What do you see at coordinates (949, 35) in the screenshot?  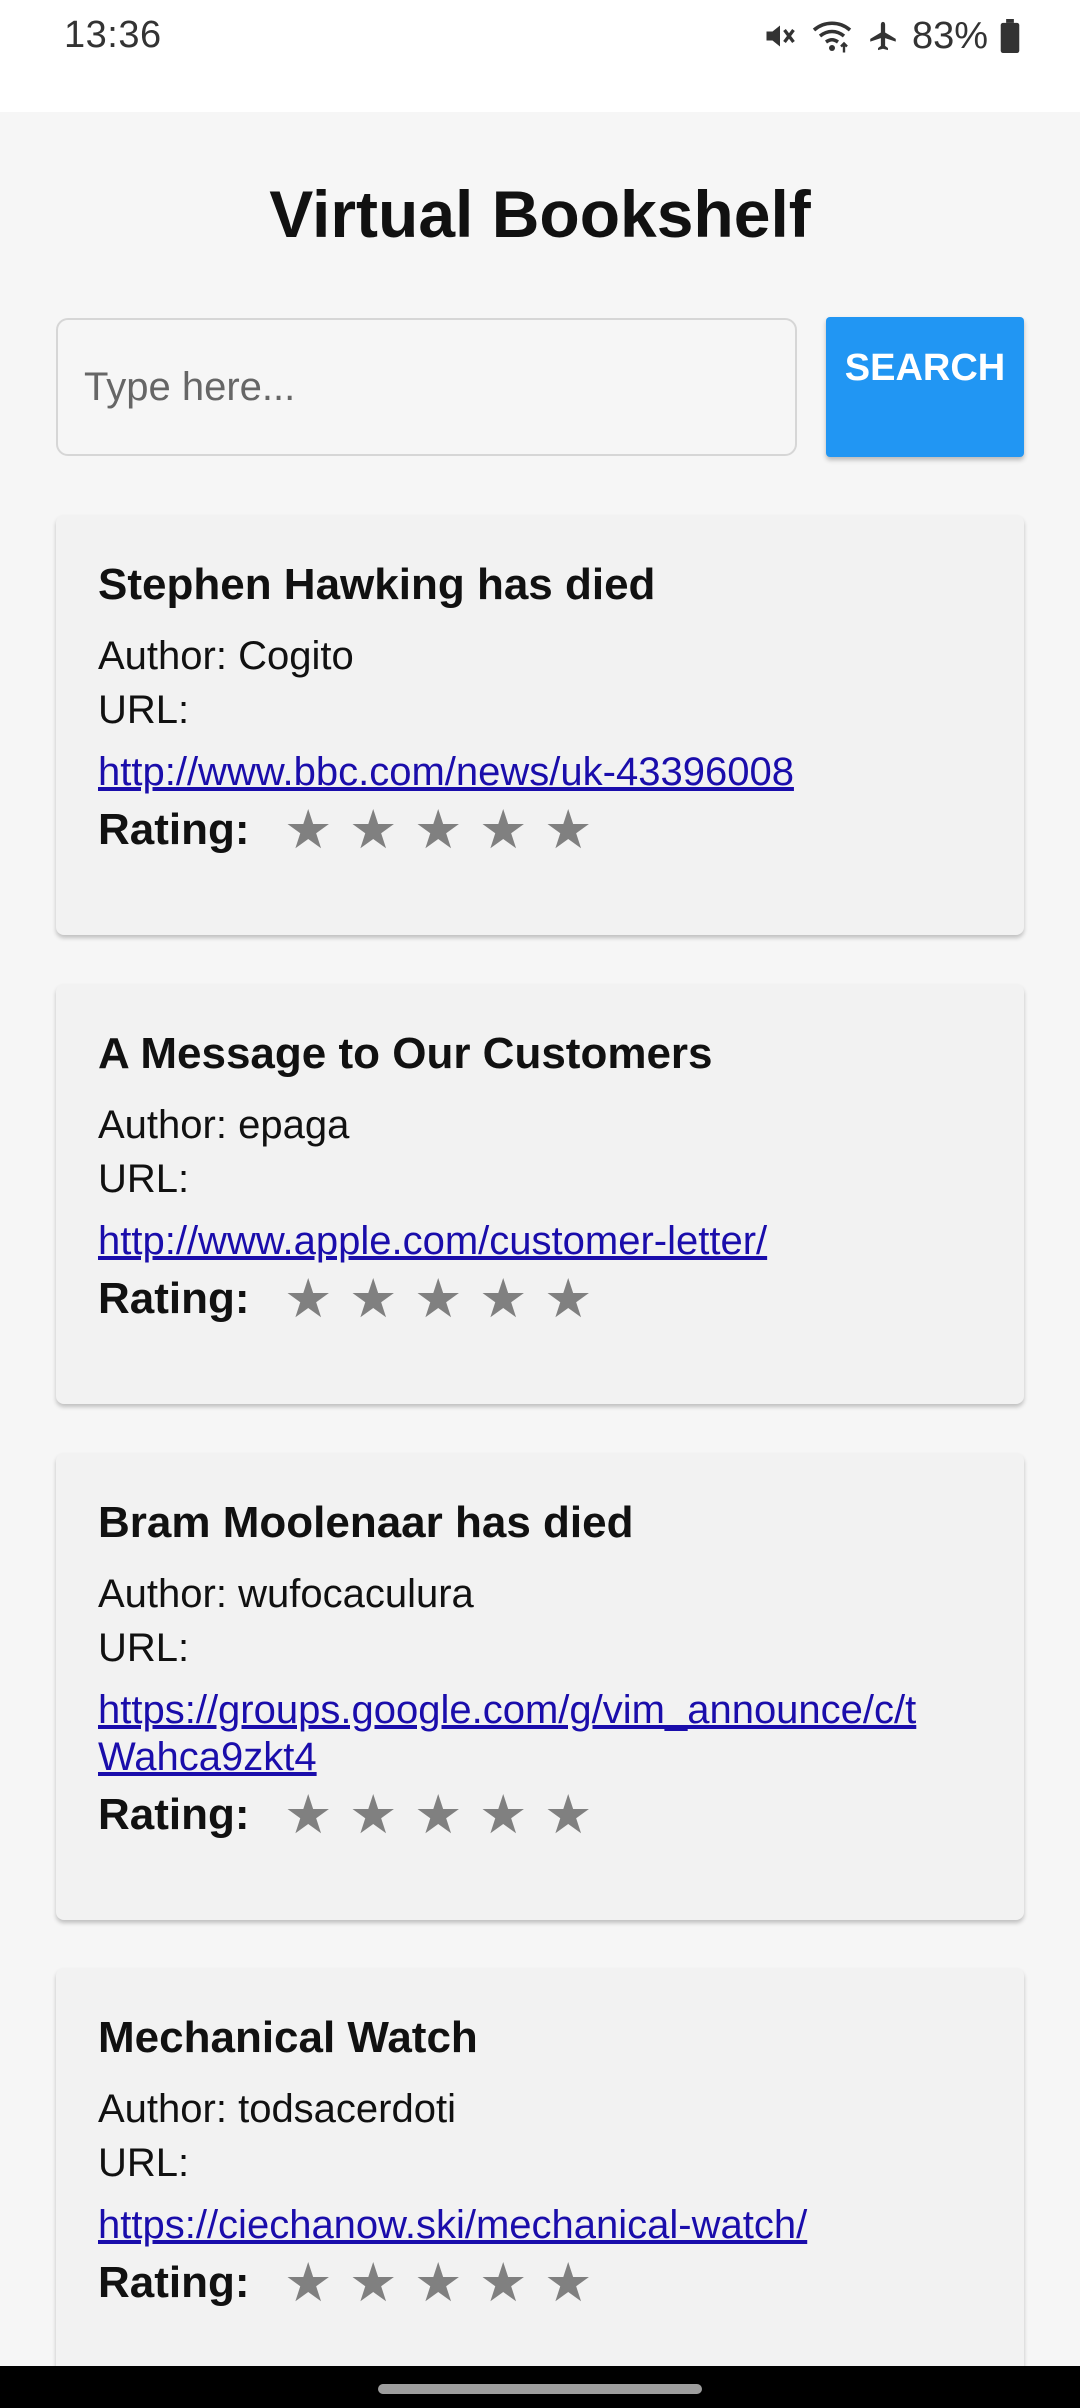 I see `battery-level: 83%` at bounding box center [949, 35].